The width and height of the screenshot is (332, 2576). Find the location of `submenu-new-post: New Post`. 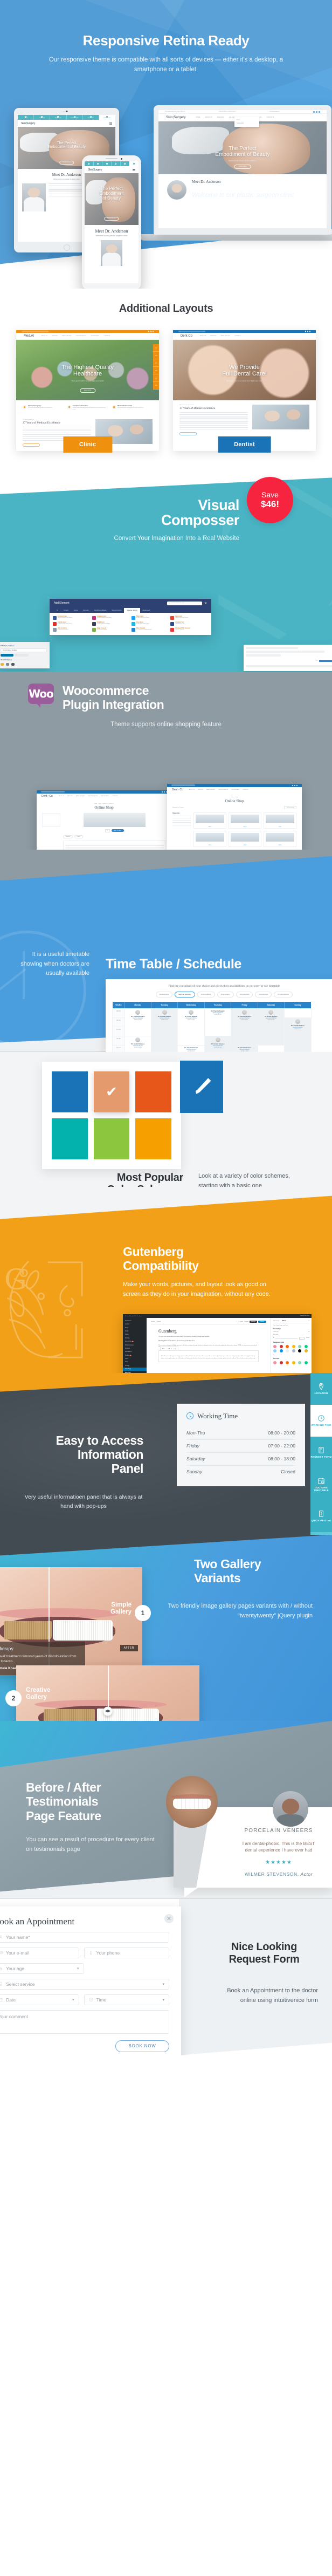

submenu-new-post: New Post is located at coordinates (135, 1372).